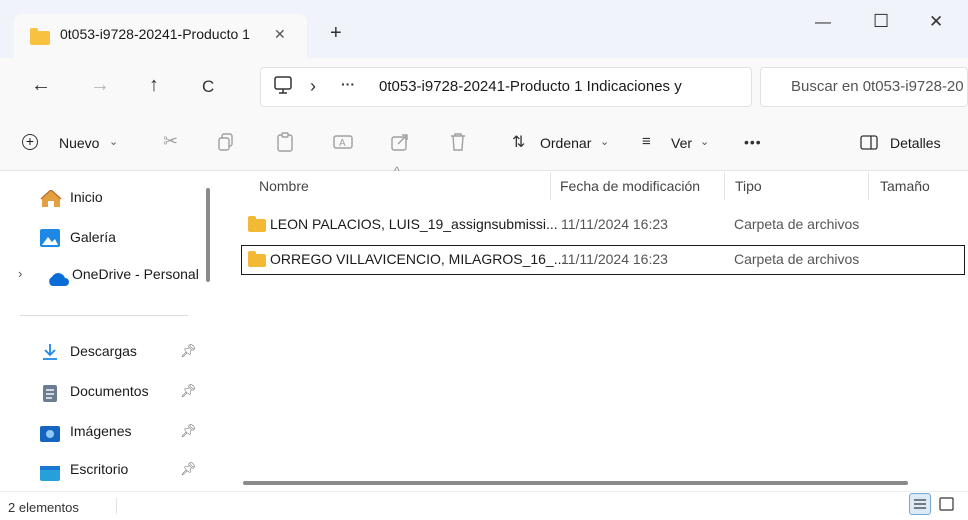 This screenshot has height=520, width=968. Describe the element at coordinates (484, 505) in the screenshot. I see `status-bar` at that location.